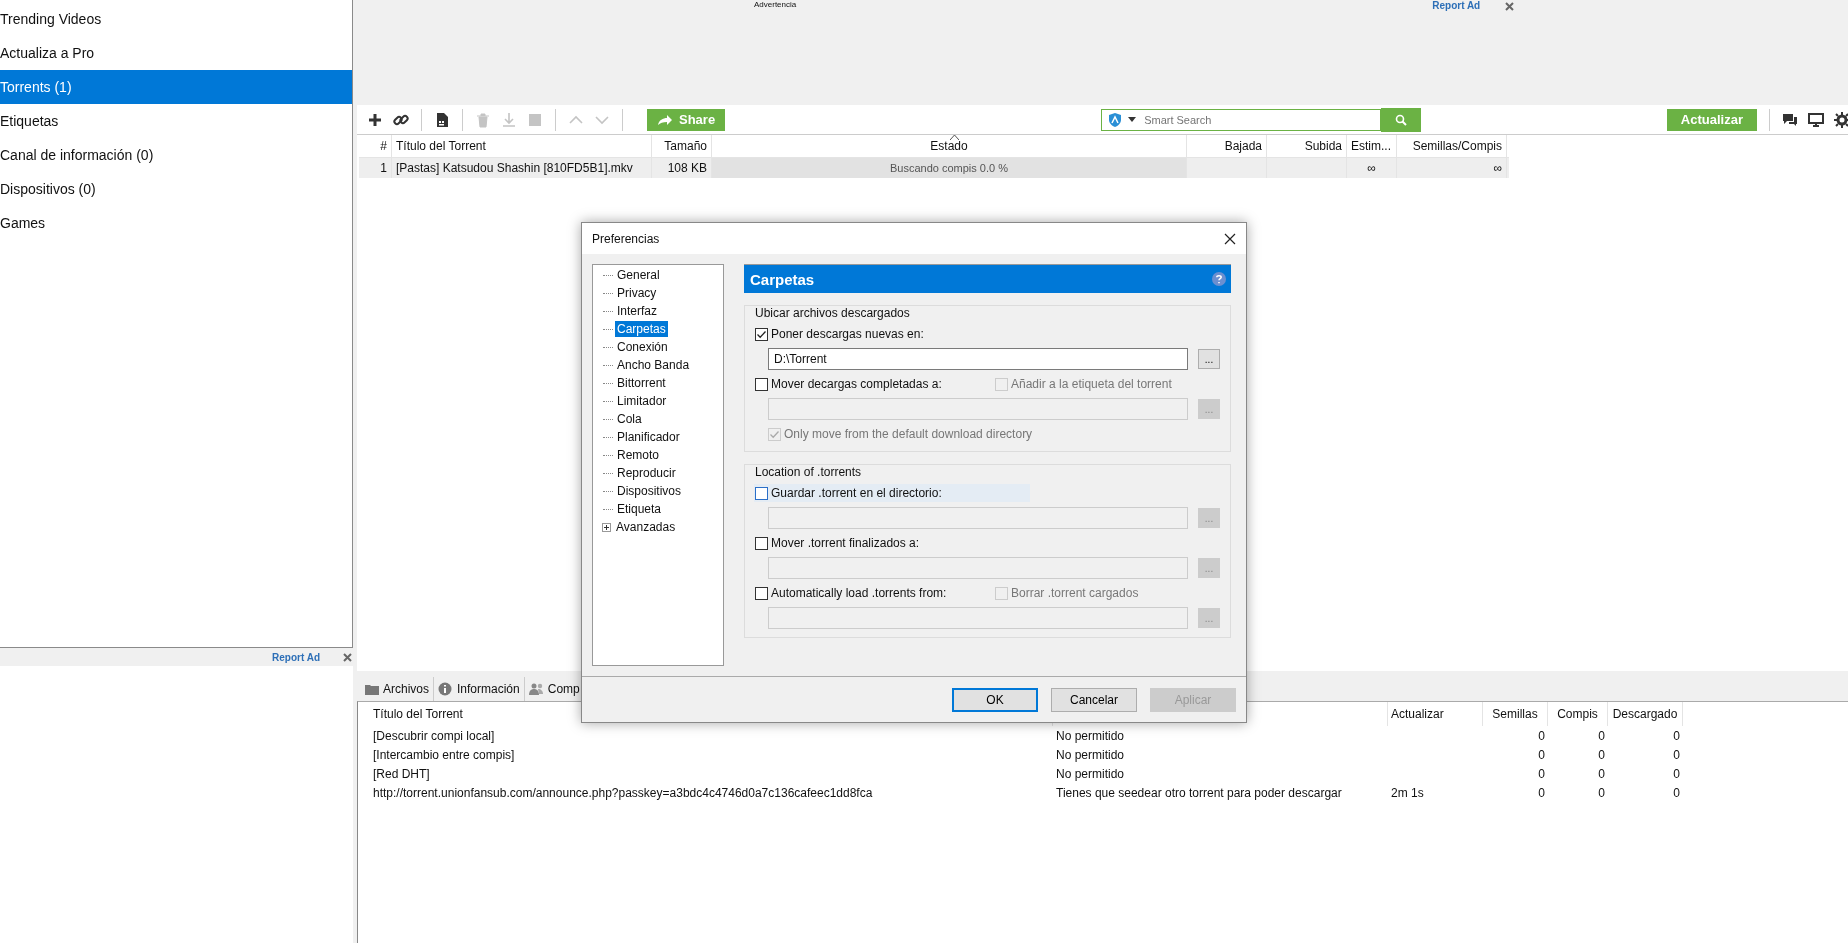 Image resolution: width=1848 pixels, height=943 pixels. Describe the element at coordinates (637, 293) in the screenshot. I see `tree-item: Privacy` at that location.